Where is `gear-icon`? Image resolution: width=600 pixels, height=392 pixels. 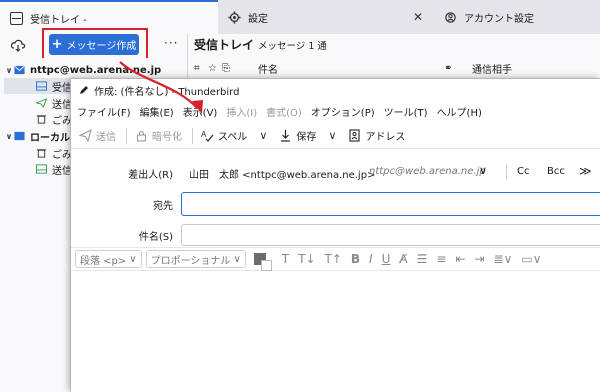
gear-icon is located at coordinates (234, 17).